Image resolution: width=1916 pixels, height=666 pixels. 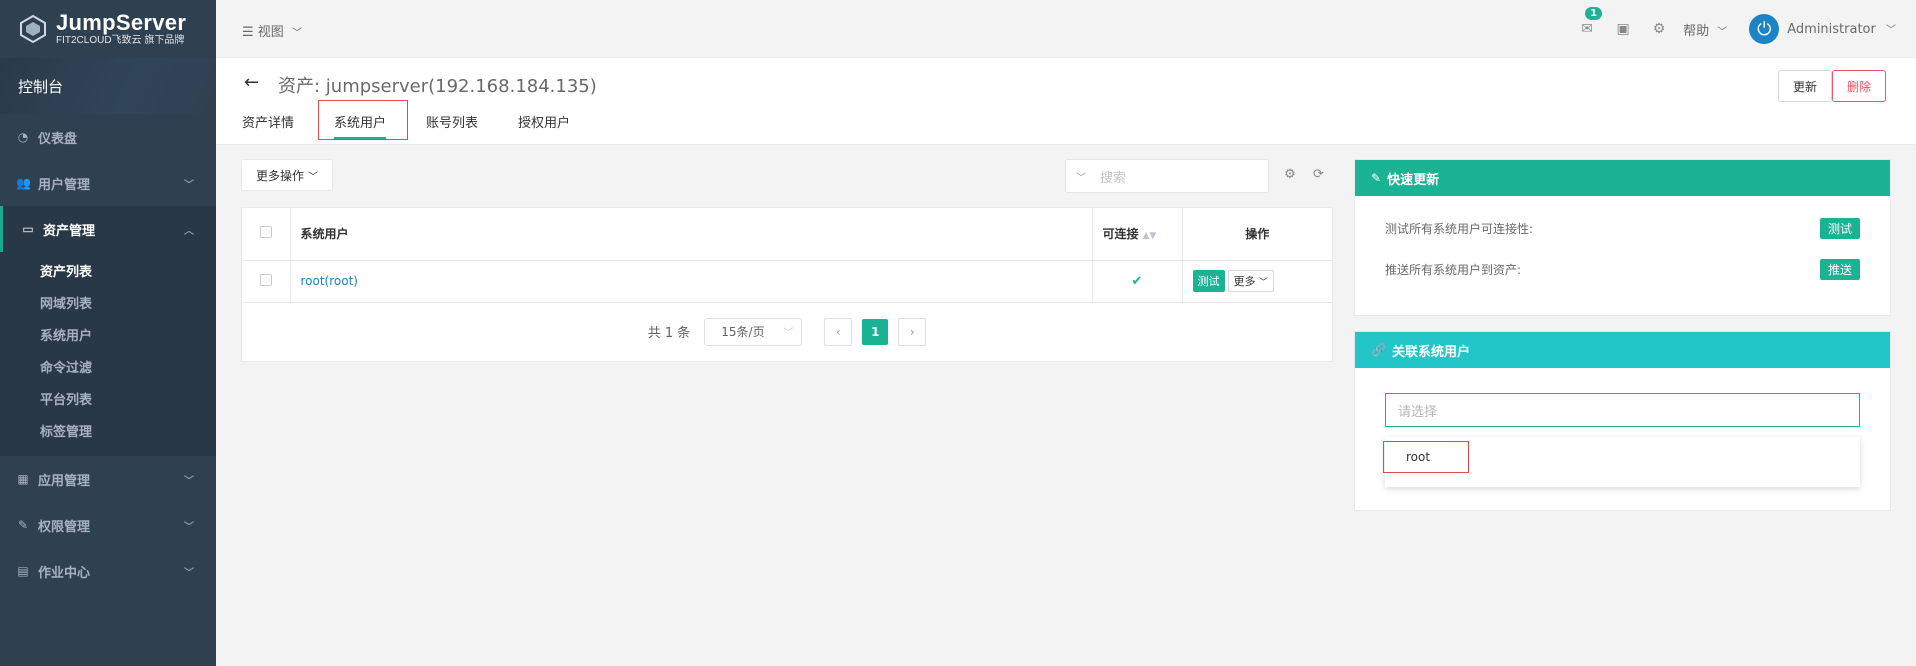 What do you see at coordinates (1804, 86) in the screenshot?
I see `update-button: 更新` at bounding box center [1804, 86].